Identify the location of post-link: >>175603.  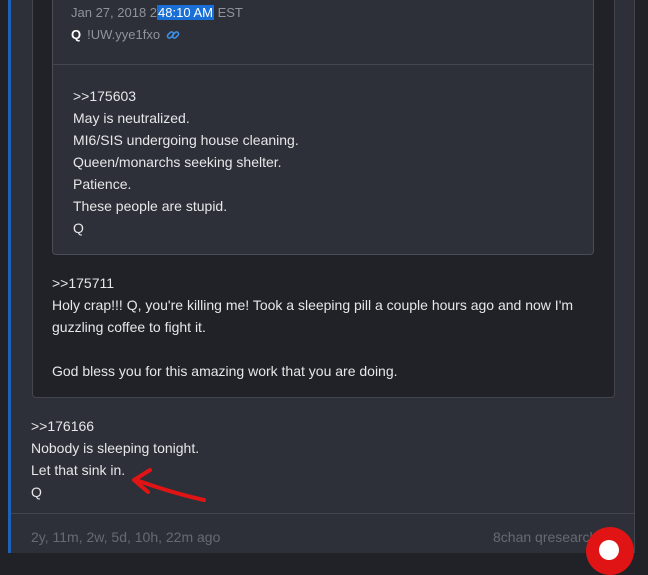
(186, 96).